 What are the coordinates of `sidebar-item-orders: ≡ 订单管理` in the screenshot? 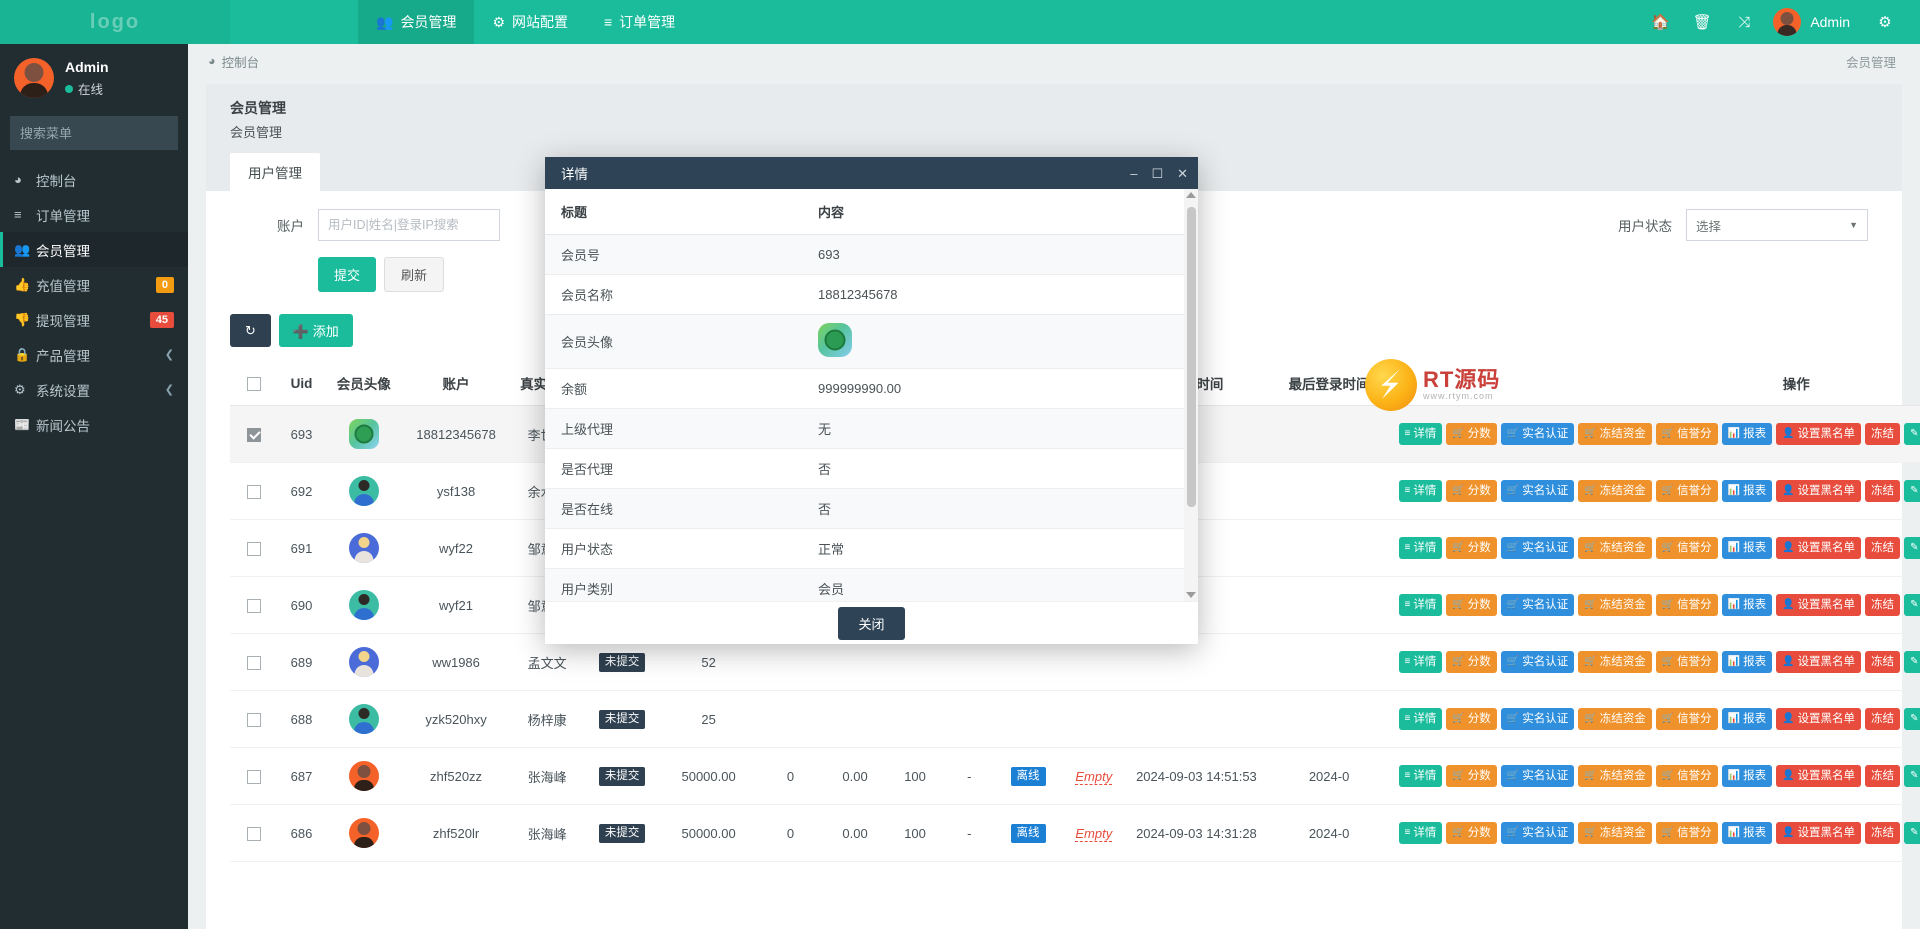 It's located at (94, 214).